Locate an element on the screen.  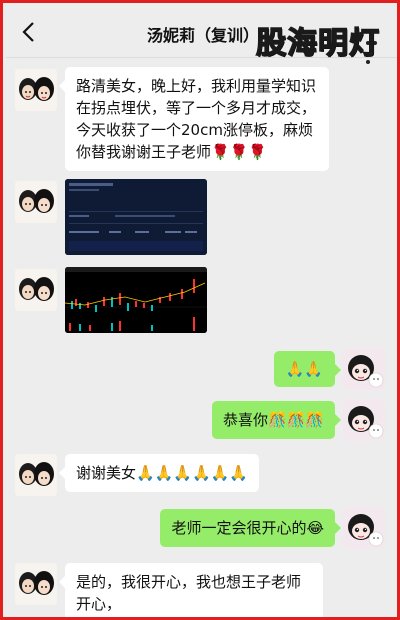
message-bubble: 老师一定会很开心的😂 is located at coordinates (250, 528).